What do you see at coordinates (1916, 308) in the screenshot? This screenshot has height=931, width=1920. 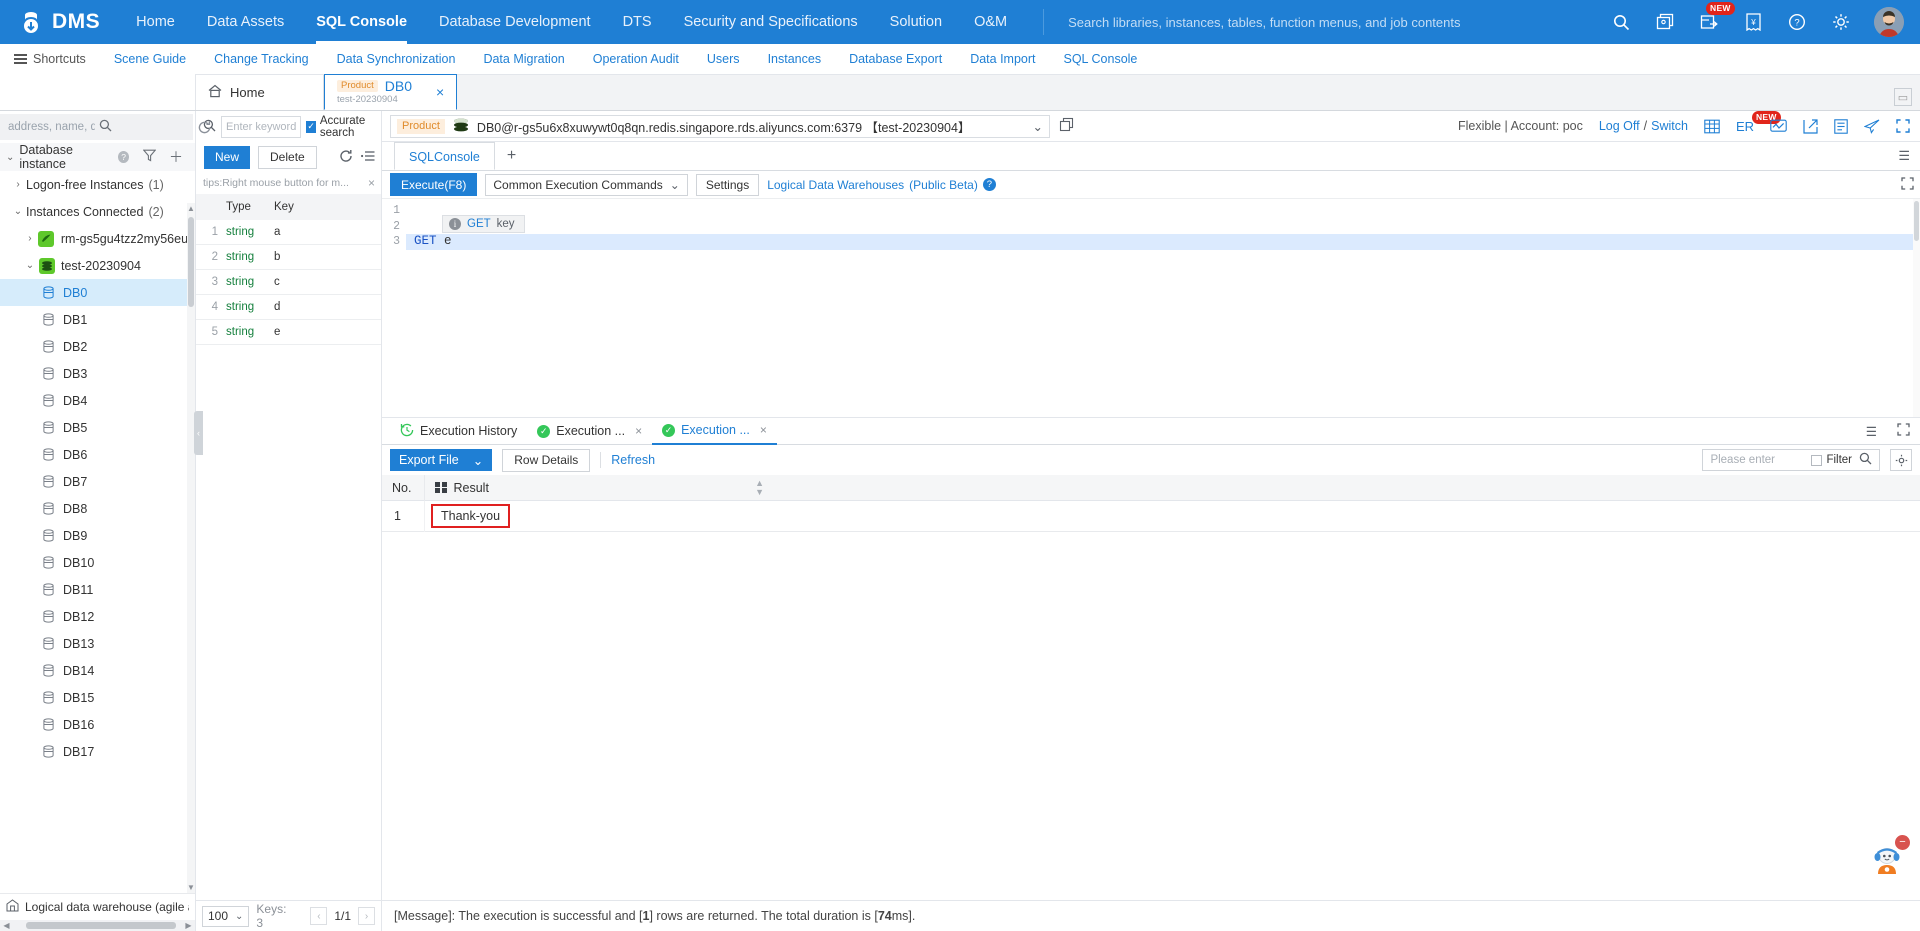 I see `editor-vertical-scrollbar` at bounding box center [1916, 308].